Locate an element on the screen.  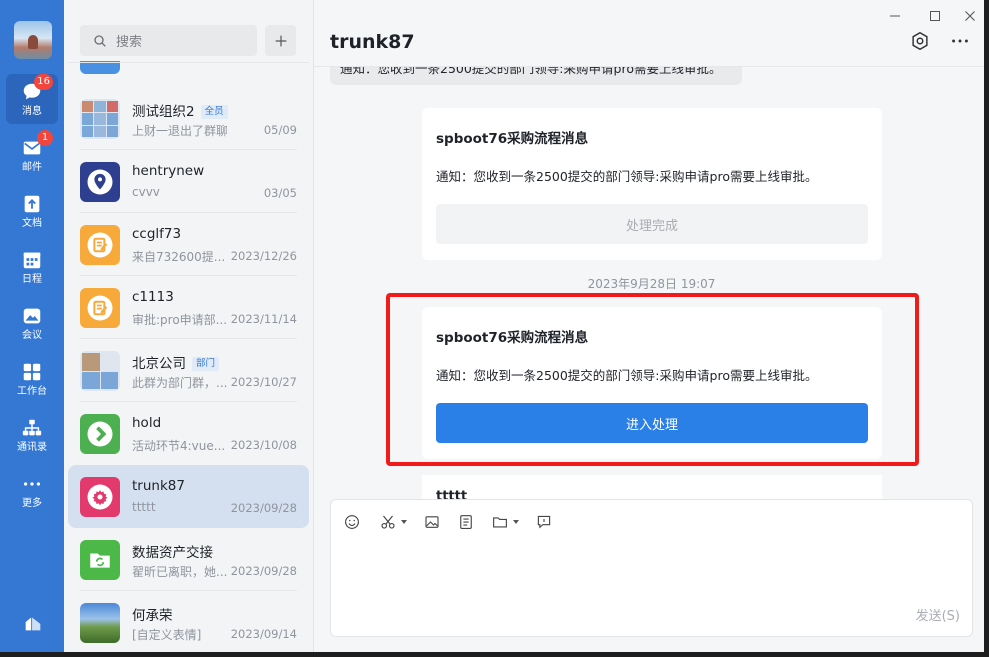
send-button: 发送(S) is located at coordinates (938, 614).